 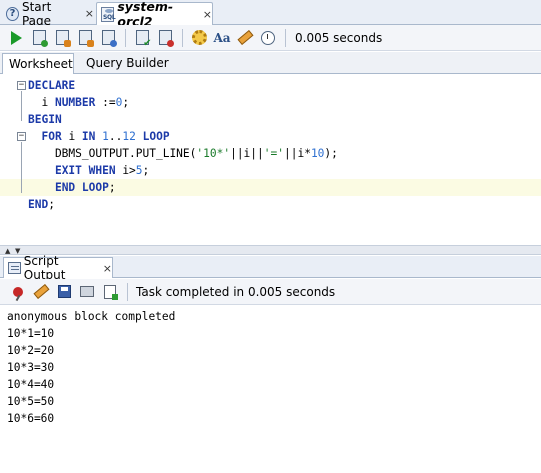 I want to click on code-token: ||i||, so click(x=247, y=153).